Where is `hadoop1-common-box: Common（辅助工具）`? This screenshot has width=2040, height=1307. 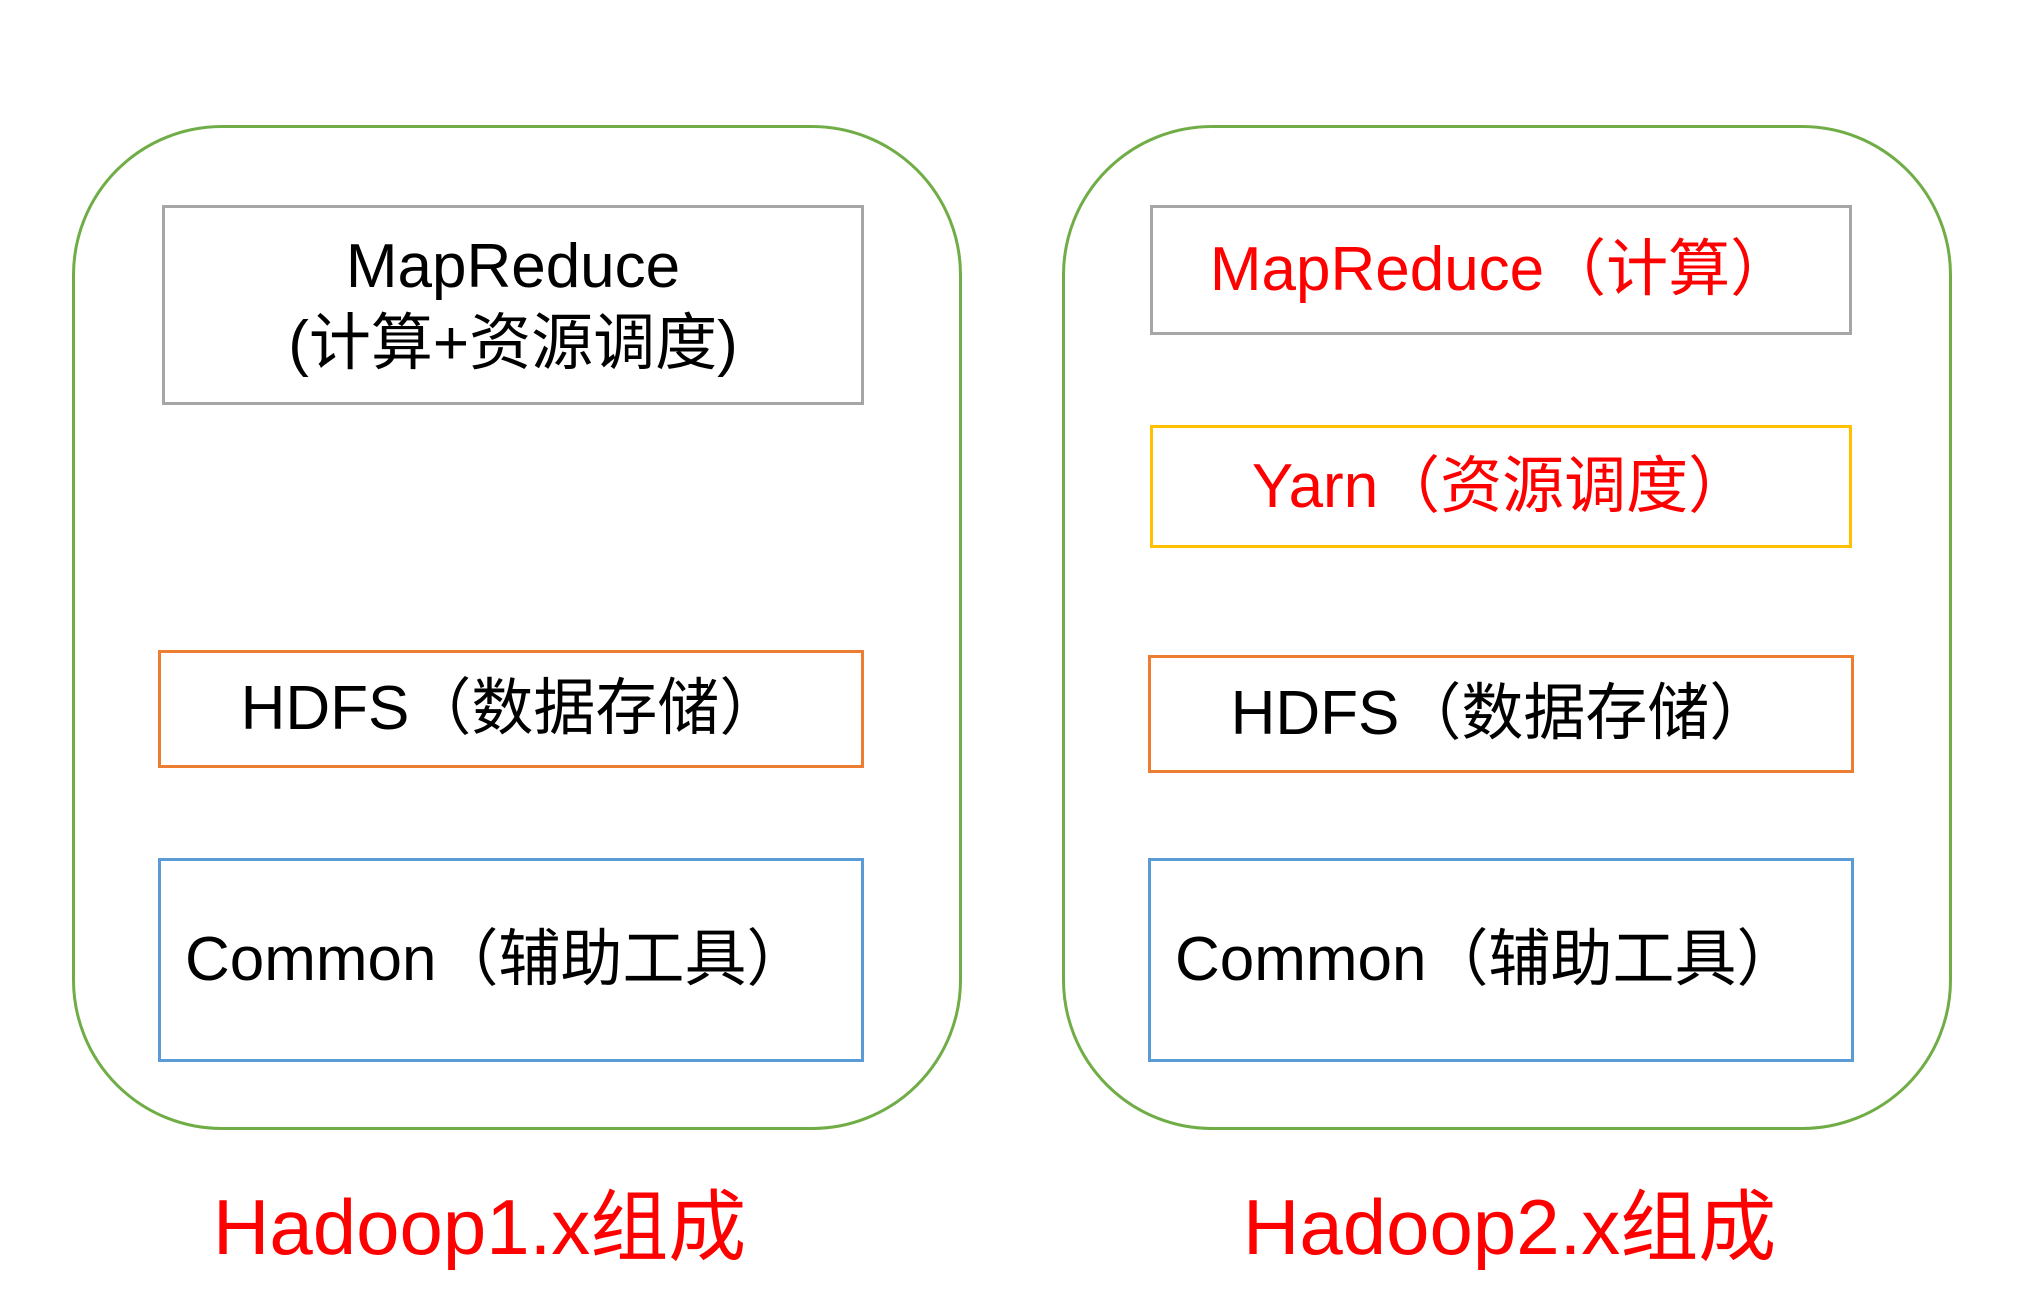
hadoop1-common-box: Common（辅助工具） is located at coordinates (511, 960).